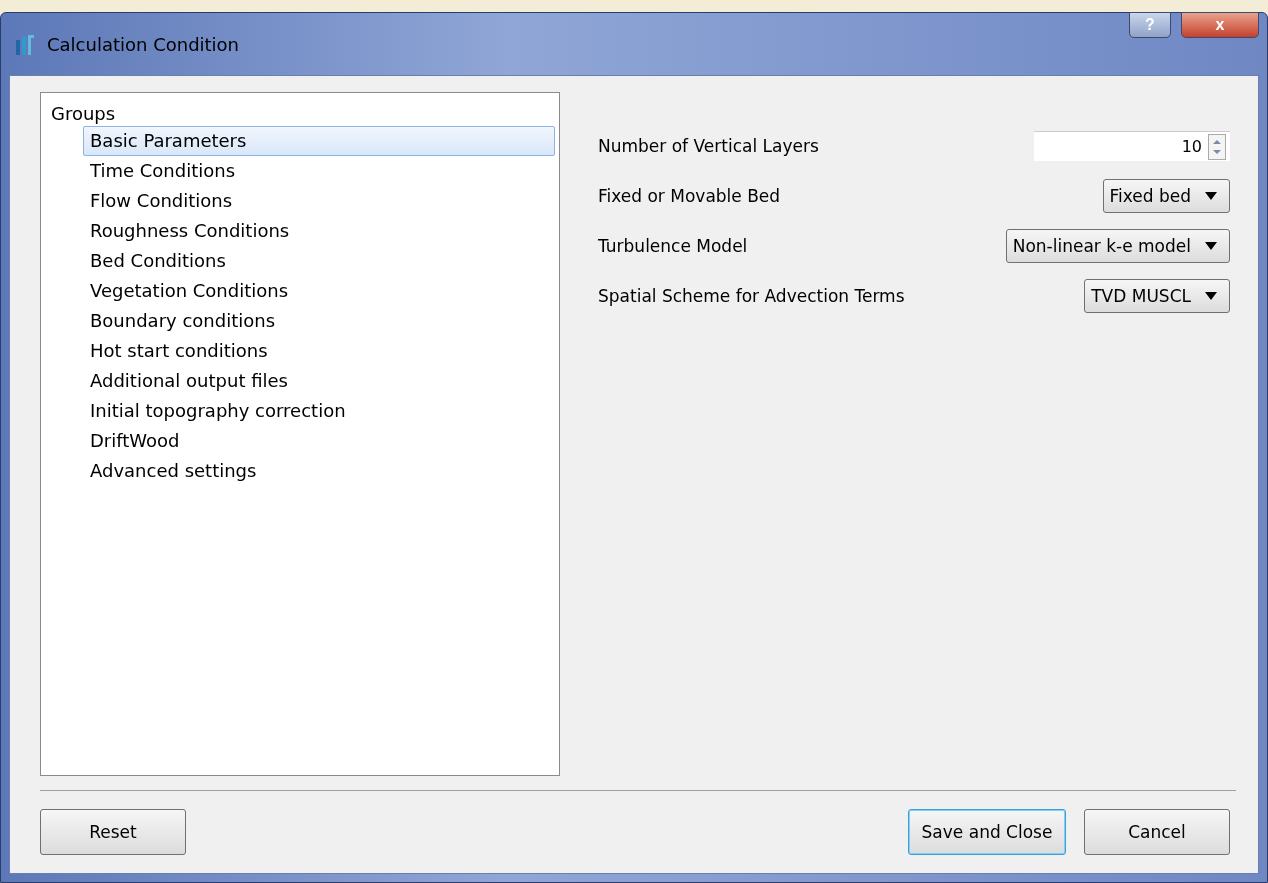 The width and height of the screenshot is (1268, 883). I want to click on dropdown: Non-linear k-e model, so click(1117, 246).